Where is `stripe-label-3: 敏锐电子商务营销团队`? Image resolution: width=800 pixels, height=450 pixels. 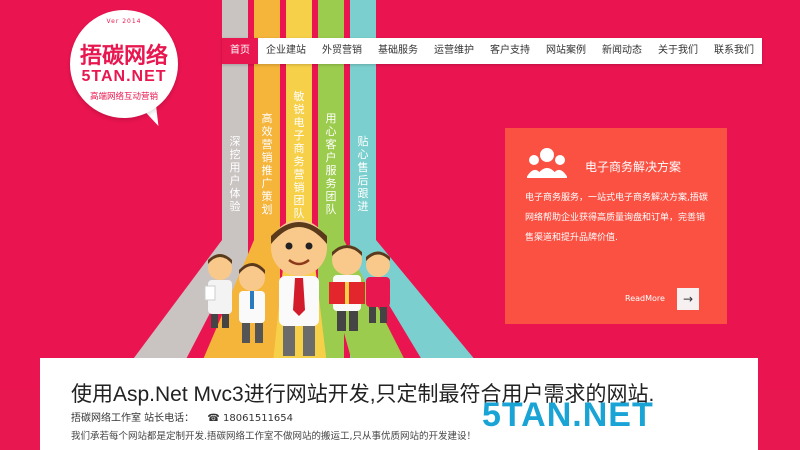
stripe-label-3: 敏锐电子商务营销团队 is located at coordinates (299, 155).